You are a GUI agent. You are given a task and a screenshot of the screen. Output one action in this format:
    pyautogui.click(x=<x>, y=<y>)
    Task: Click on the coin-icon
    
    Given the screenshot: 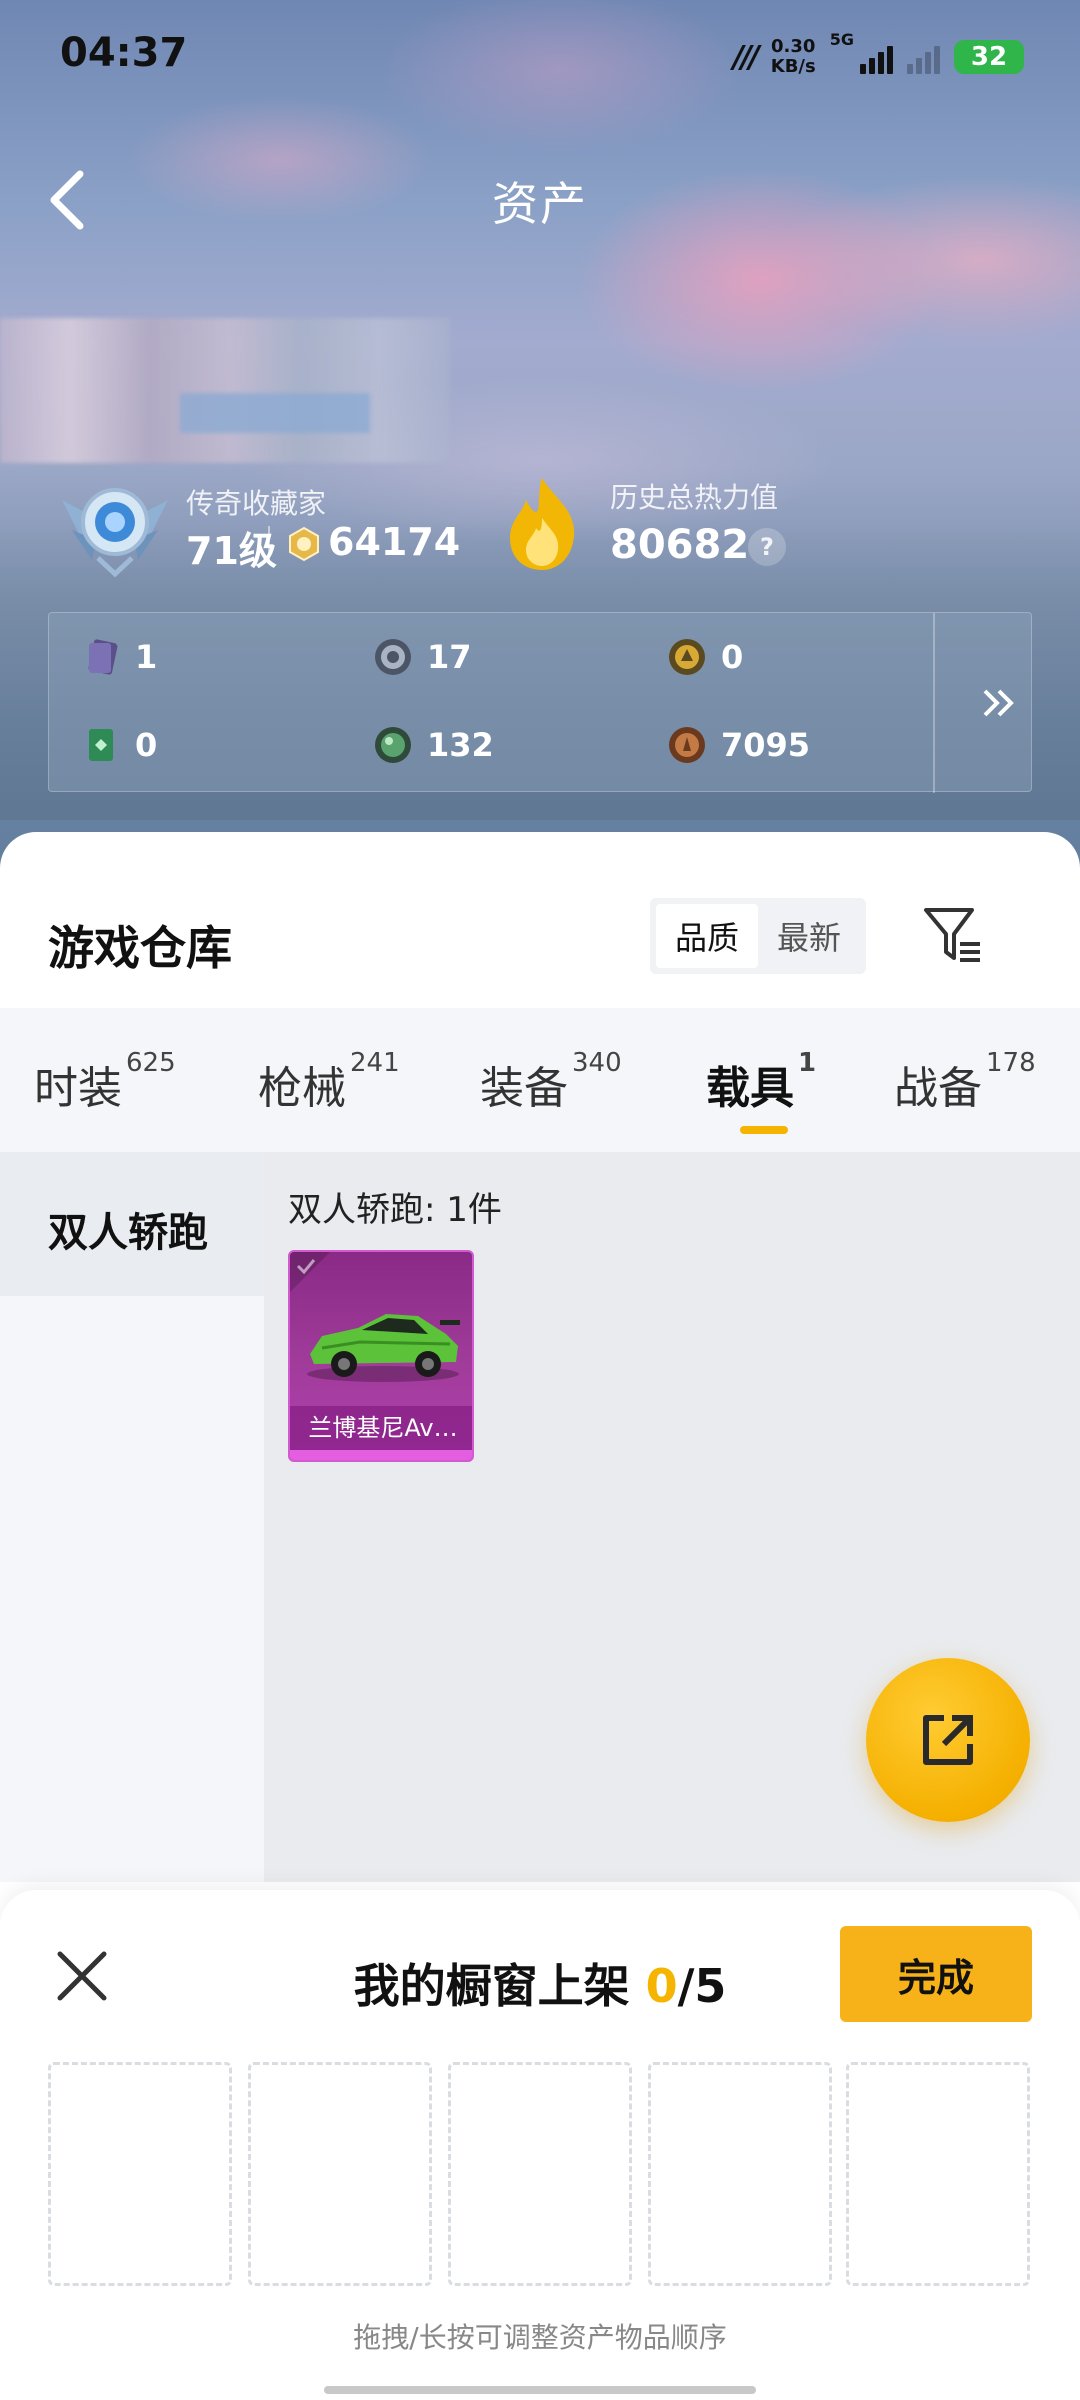 What is the action you would take?
    pyautogui.click(x=304, y=544)
    